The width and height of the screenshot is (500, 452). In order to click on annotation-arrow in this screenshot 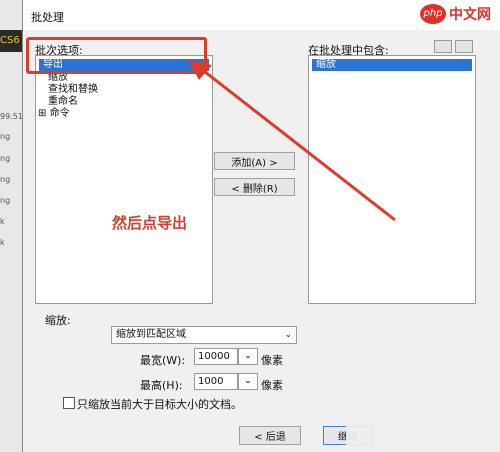, I will do `click(292, 141)`.